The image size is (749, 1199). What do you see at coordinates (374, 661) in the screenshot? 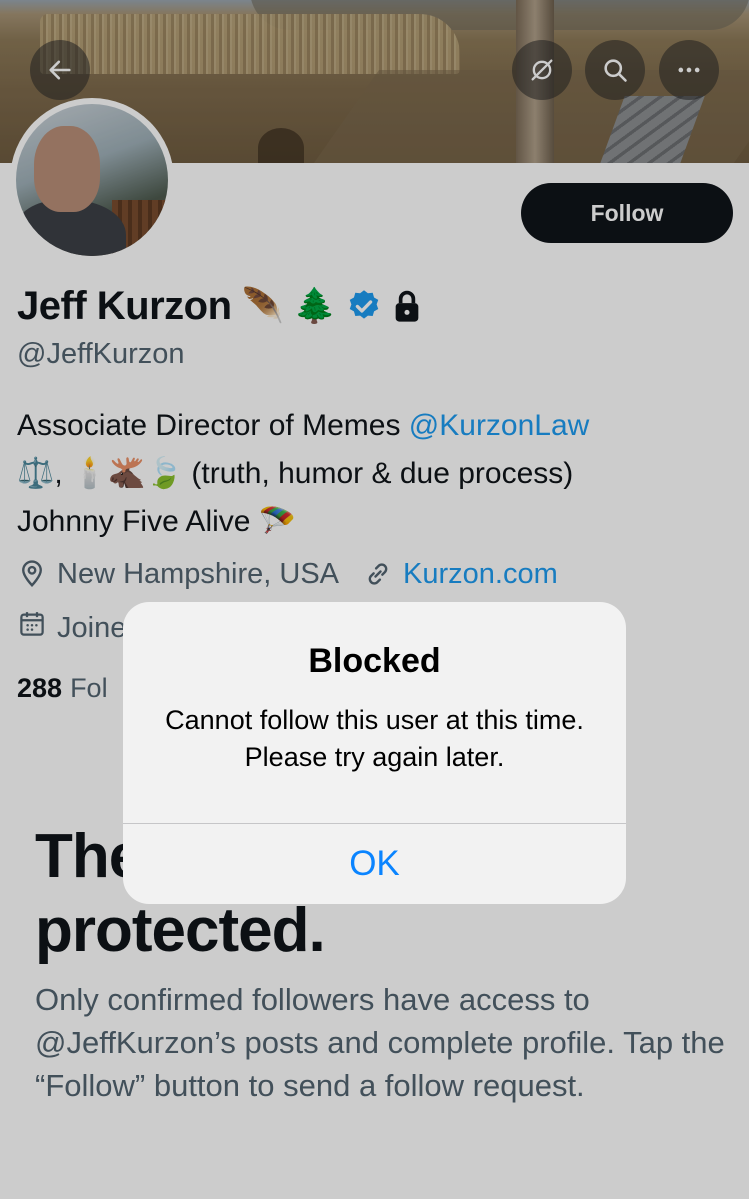
I see `alert-title: Blocked` at bounding box center [374, 661].